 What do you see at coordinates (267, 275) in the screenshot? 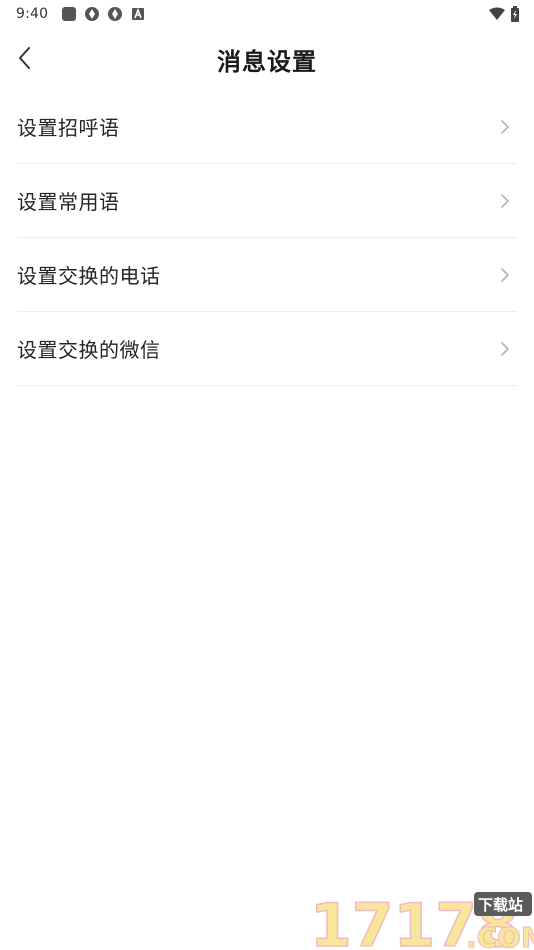
I see `setting-exchange-phone-item: 设置交换的电话` at bounding box center [267, 275].